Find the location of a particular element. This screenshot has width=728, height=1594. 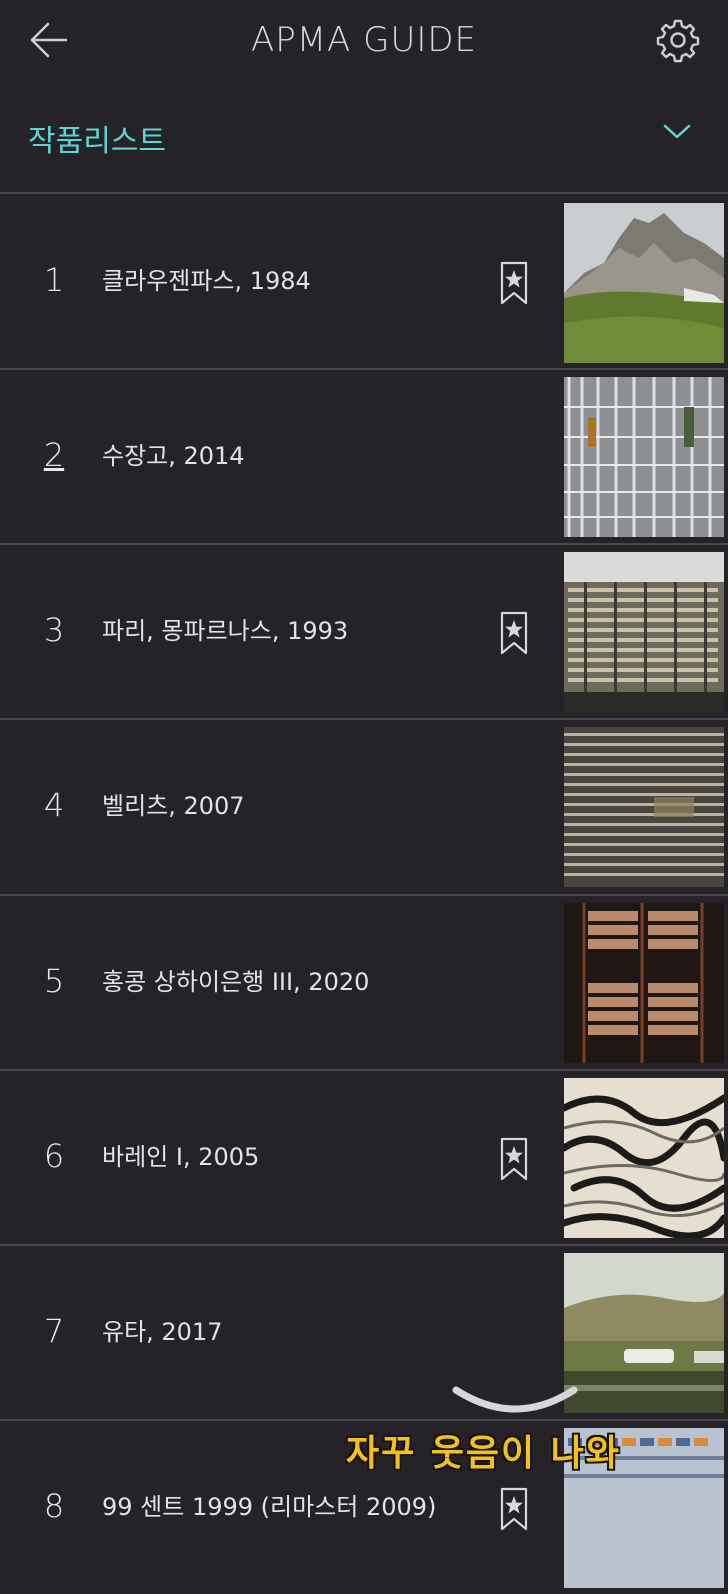

artwork-title: 바레인 I, 2005 is located at coordinates (181, 1157).